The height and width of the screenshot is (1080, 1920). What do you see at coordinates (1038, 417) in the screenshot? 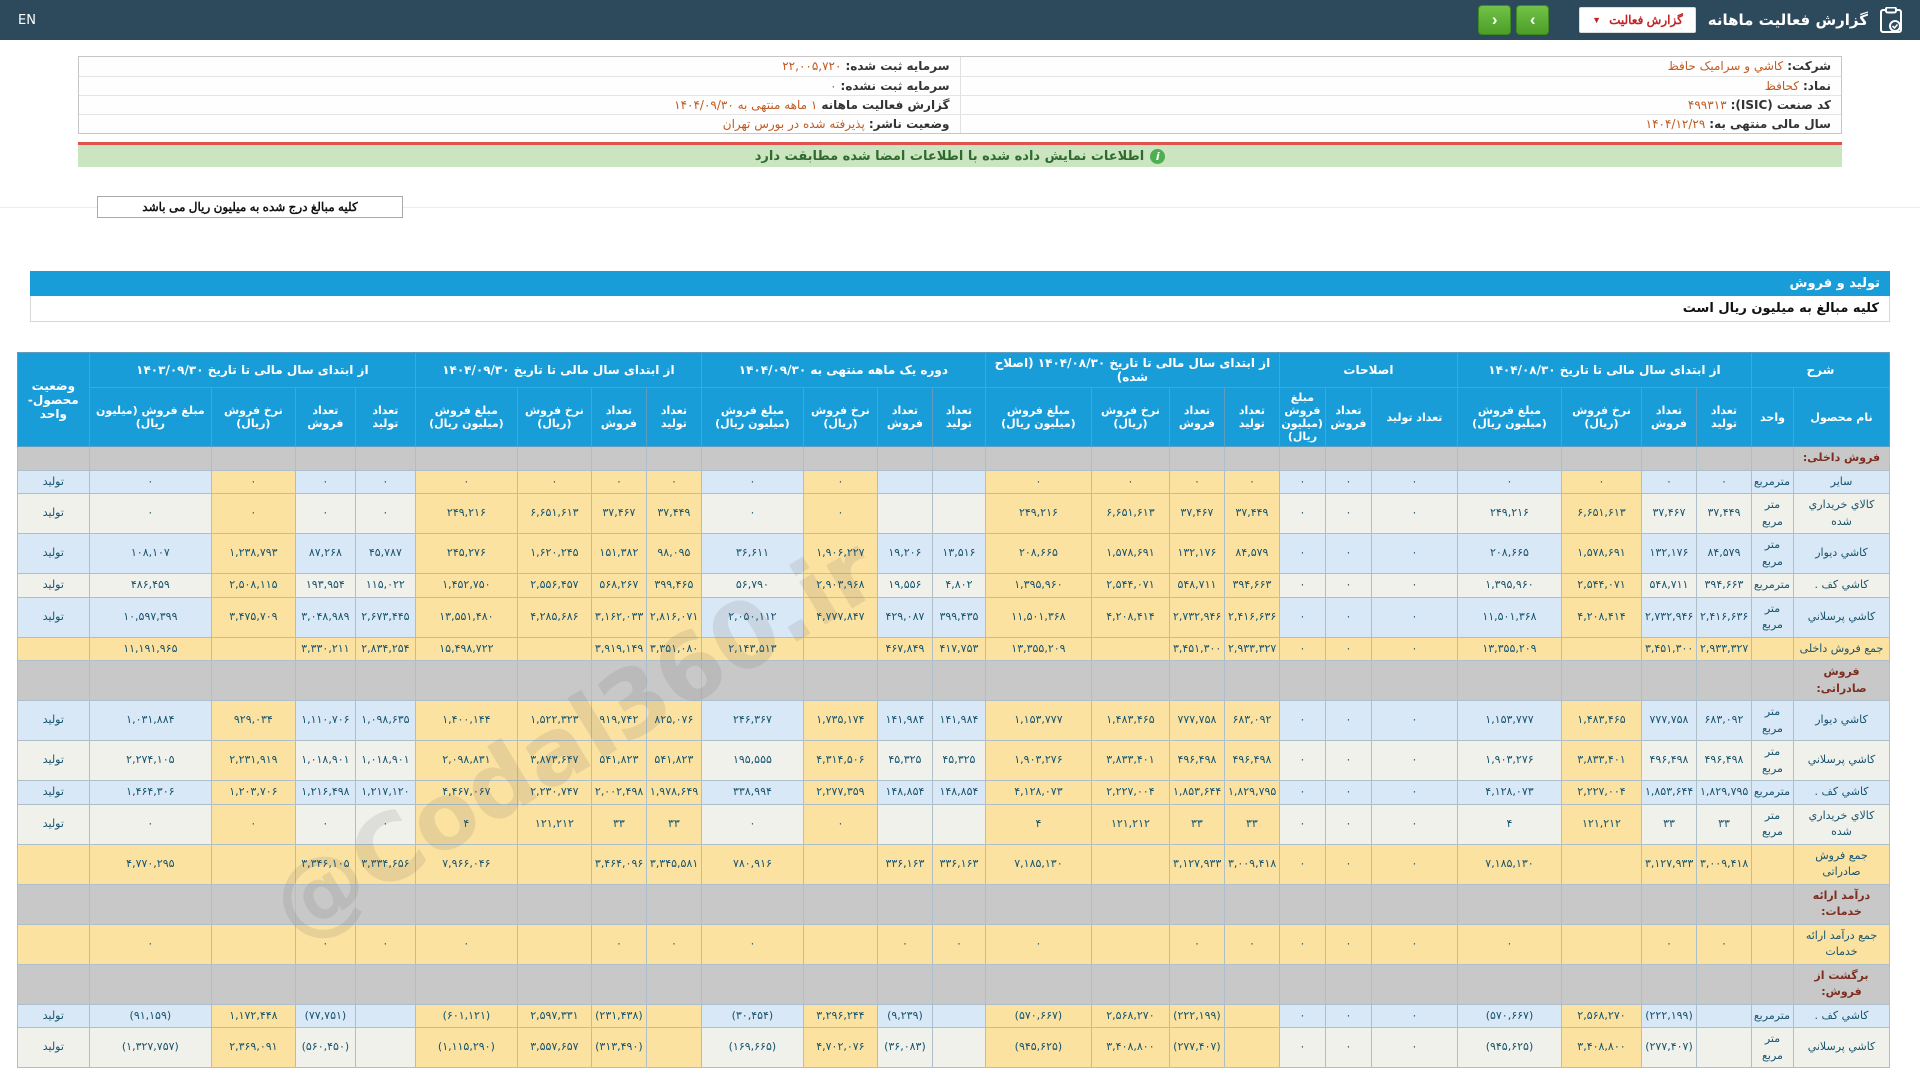
I see `header-column-cell: مبلغ فروش (میلیون ریال)` at bounding box center [1038, 417].